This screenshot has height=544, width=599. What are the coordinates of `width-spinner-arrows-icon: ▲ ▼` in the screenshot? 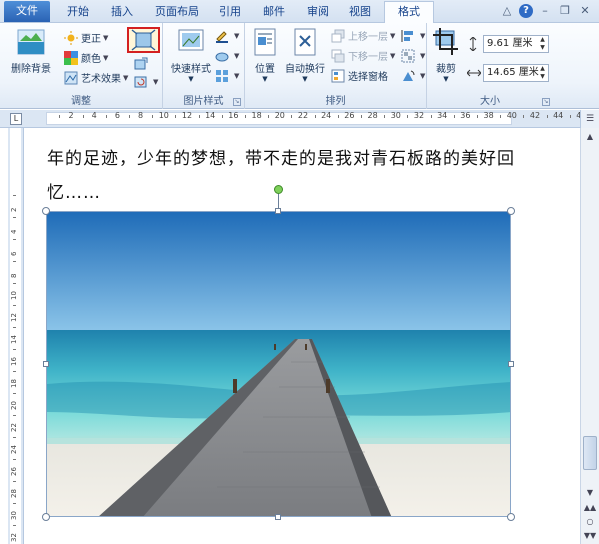 It's located at (542, 73).